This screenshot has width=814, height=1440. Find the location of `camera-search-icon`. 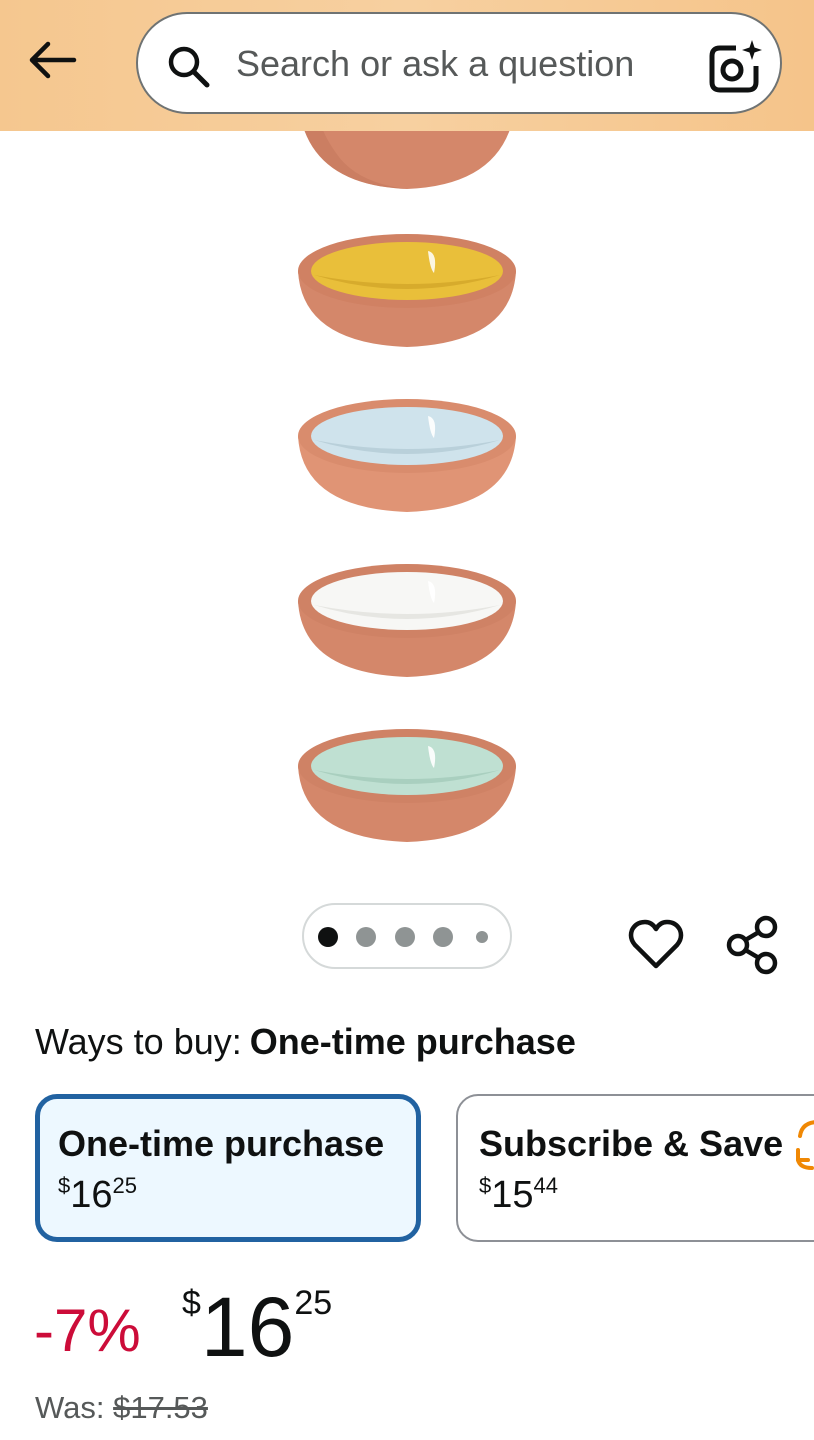

camera-search-icon is located at coordinates (735, 67).